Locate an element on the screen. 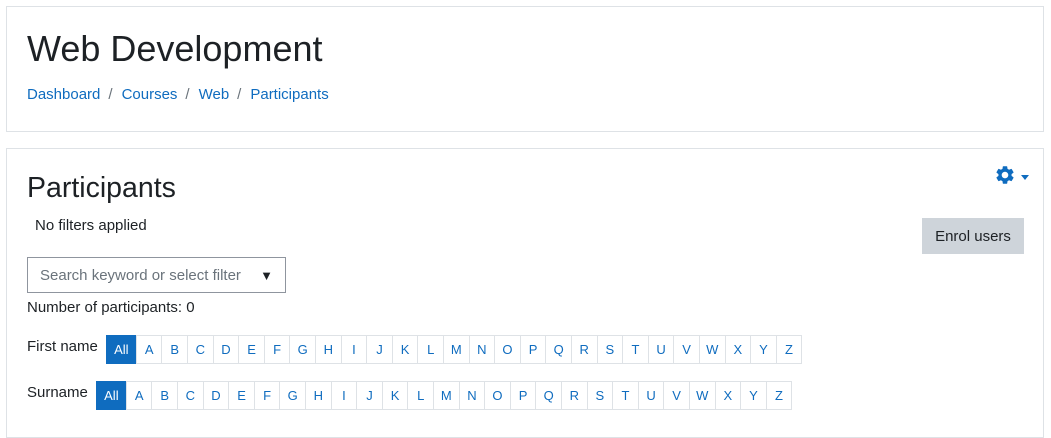 Image resolution: width=1051 pixels, height=438 pixels. breadcrumb-participants: Participants is located at coordinates (289, 94).